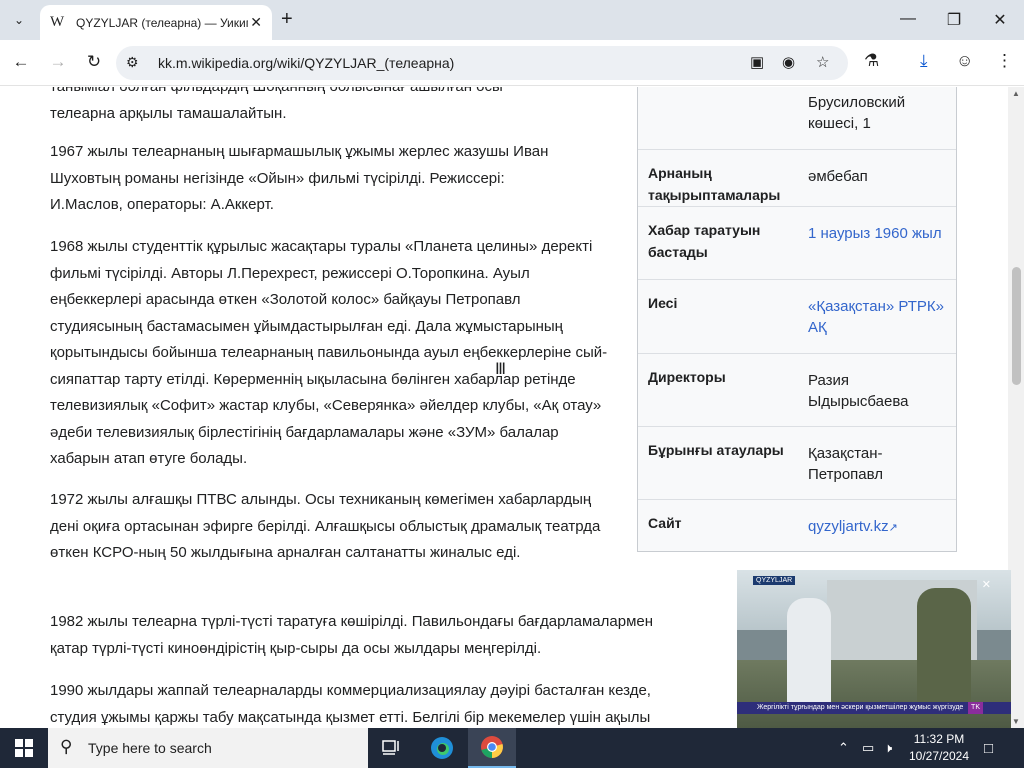 This screenshot has width=1024, height=768. I want to click on infobox-row: Арнаның тақырыптамалары әмбебап, so click(797, 177).